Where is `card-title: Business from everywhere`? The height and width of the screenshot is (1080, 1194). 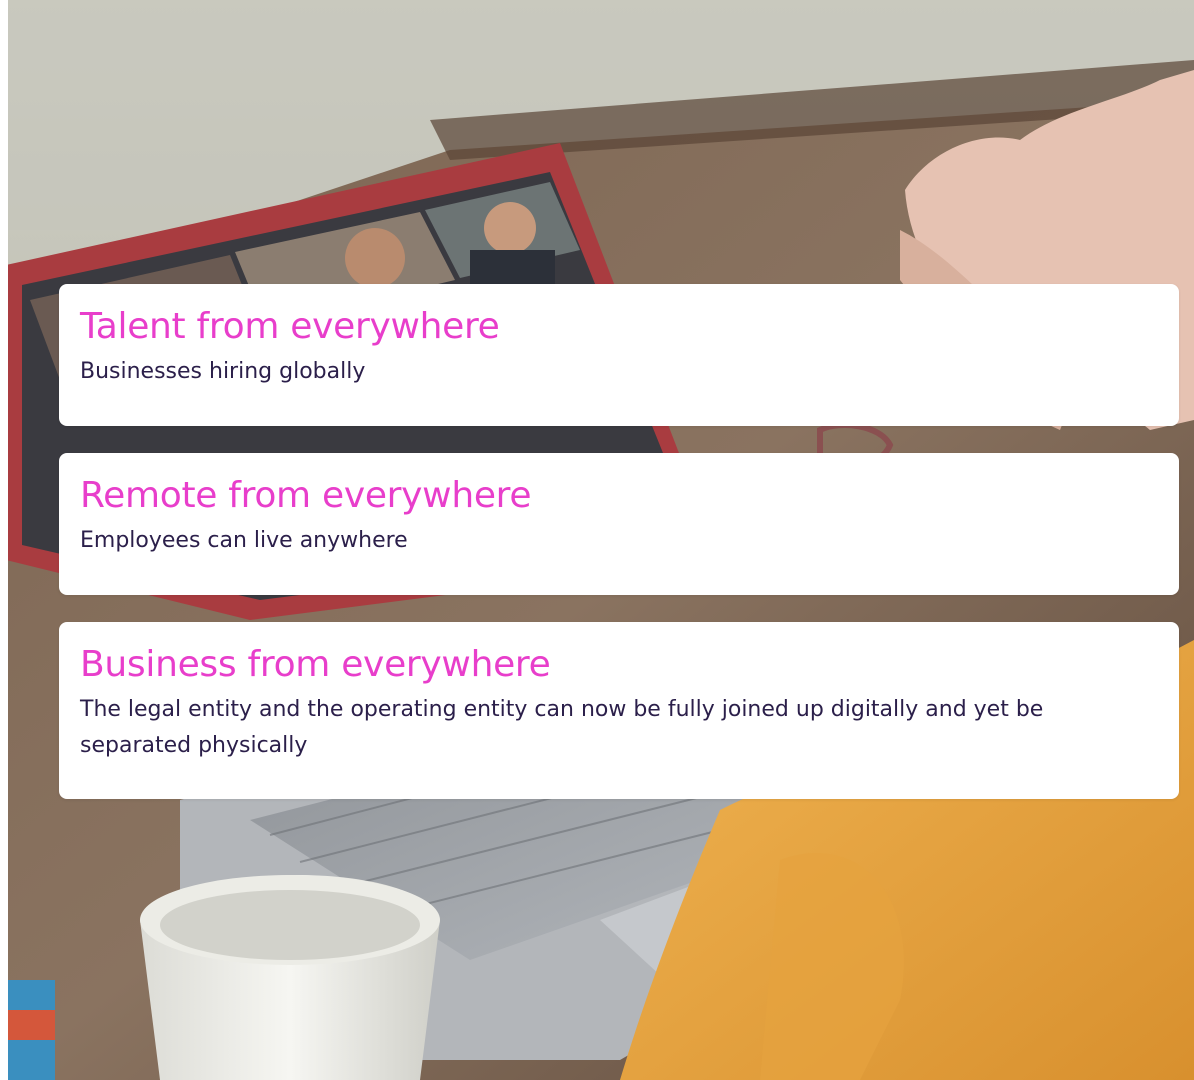 card-title: Business from everywhere is located at coordinates (315, 664).